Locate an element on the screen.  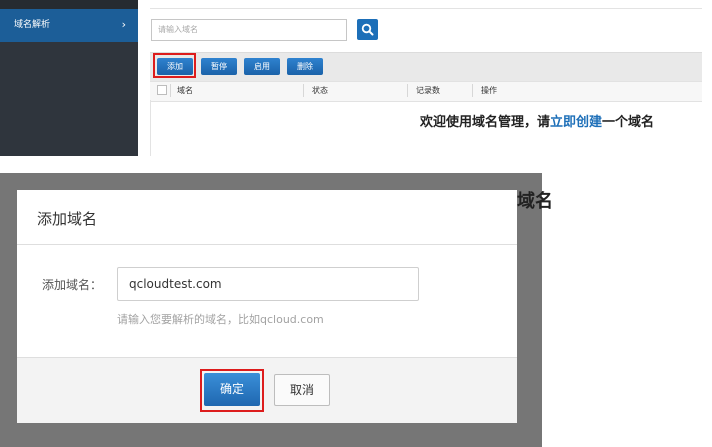
sidebar-item-label: 域名解析 is located at coordinates (32, 25).